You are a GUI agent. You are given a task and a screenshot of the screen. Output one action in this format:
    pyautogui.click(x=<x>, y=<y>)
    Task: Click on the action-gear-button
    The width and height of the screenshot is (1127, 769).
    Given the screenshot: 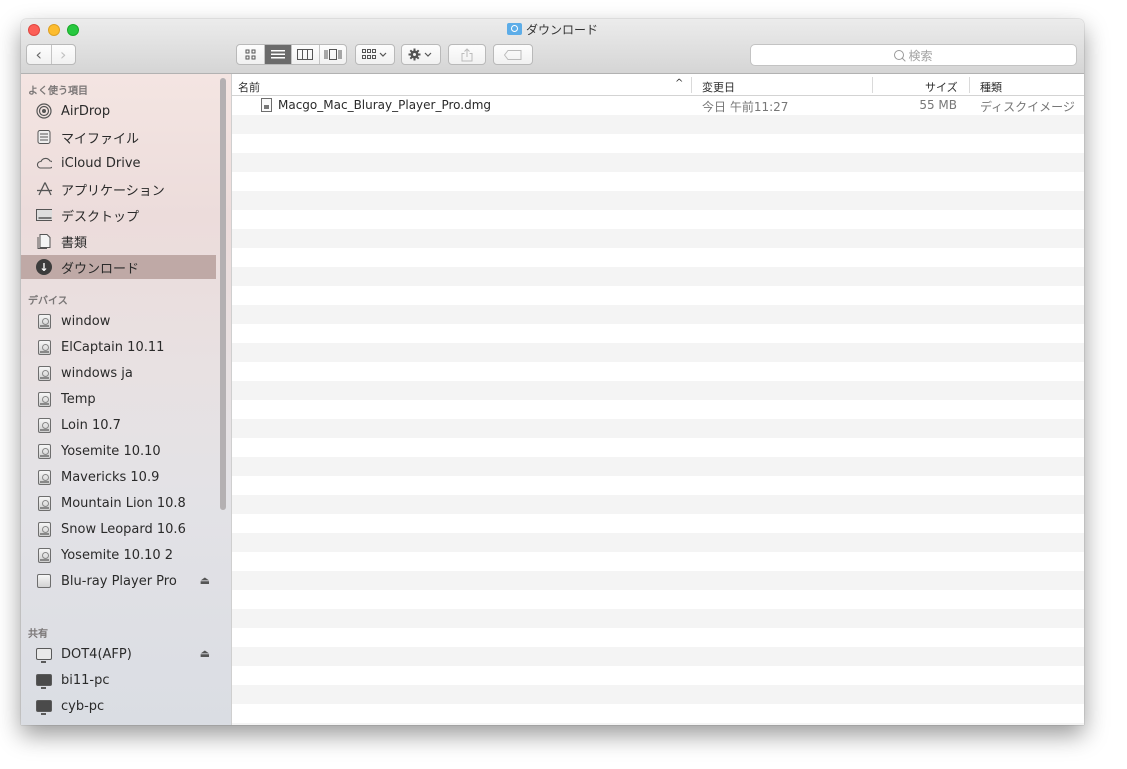 What is the action you would take?
    pyautogui.click(x=421, y=54)
    